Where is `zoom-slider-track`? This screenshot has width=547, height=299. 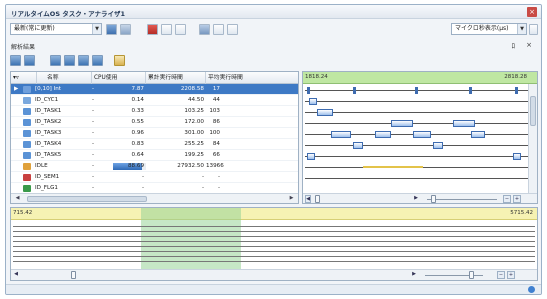
zoom-slider-track is located at coordinates (462, 199).